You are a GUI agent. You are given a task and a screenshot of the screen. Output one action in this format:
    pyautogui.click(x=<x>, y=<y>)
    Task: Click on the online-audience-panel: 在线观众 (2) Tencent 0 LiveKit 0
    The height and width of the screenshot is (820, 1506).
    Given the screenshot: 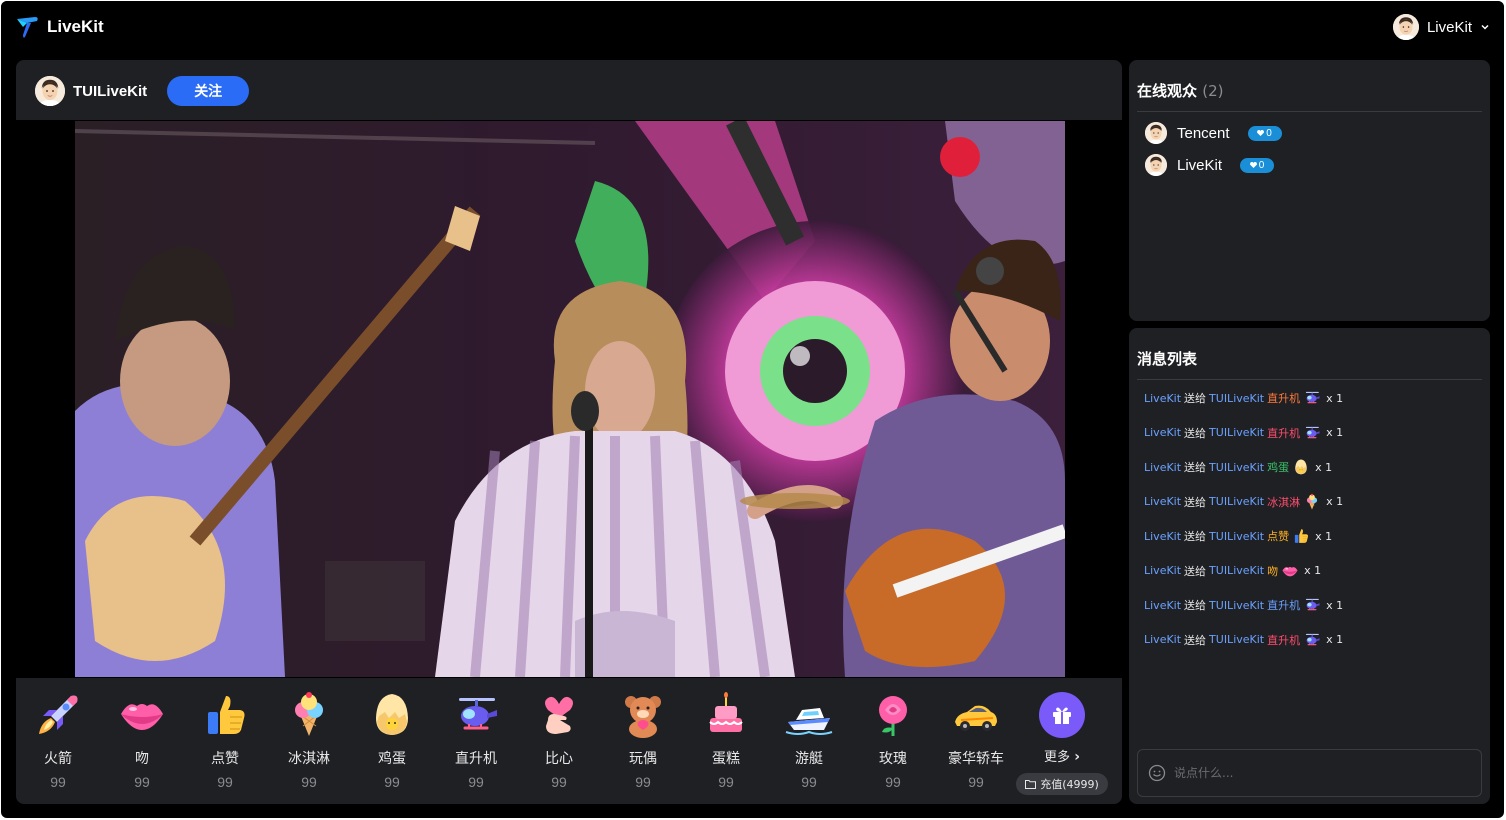 What is the action you would take?
    pyautogui.click(x=1309, y=190)
    